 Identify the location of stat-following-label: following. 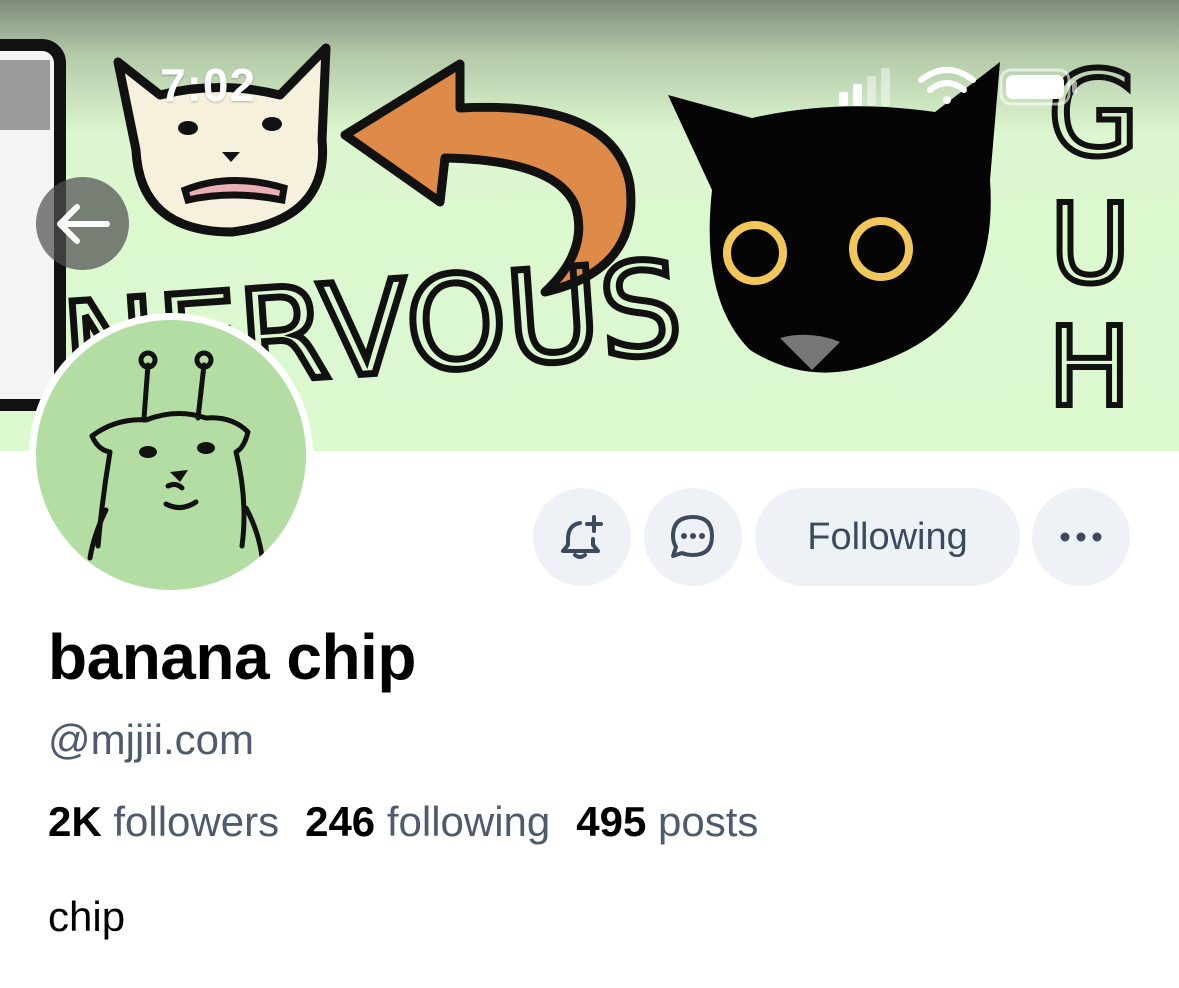
(468, 821).